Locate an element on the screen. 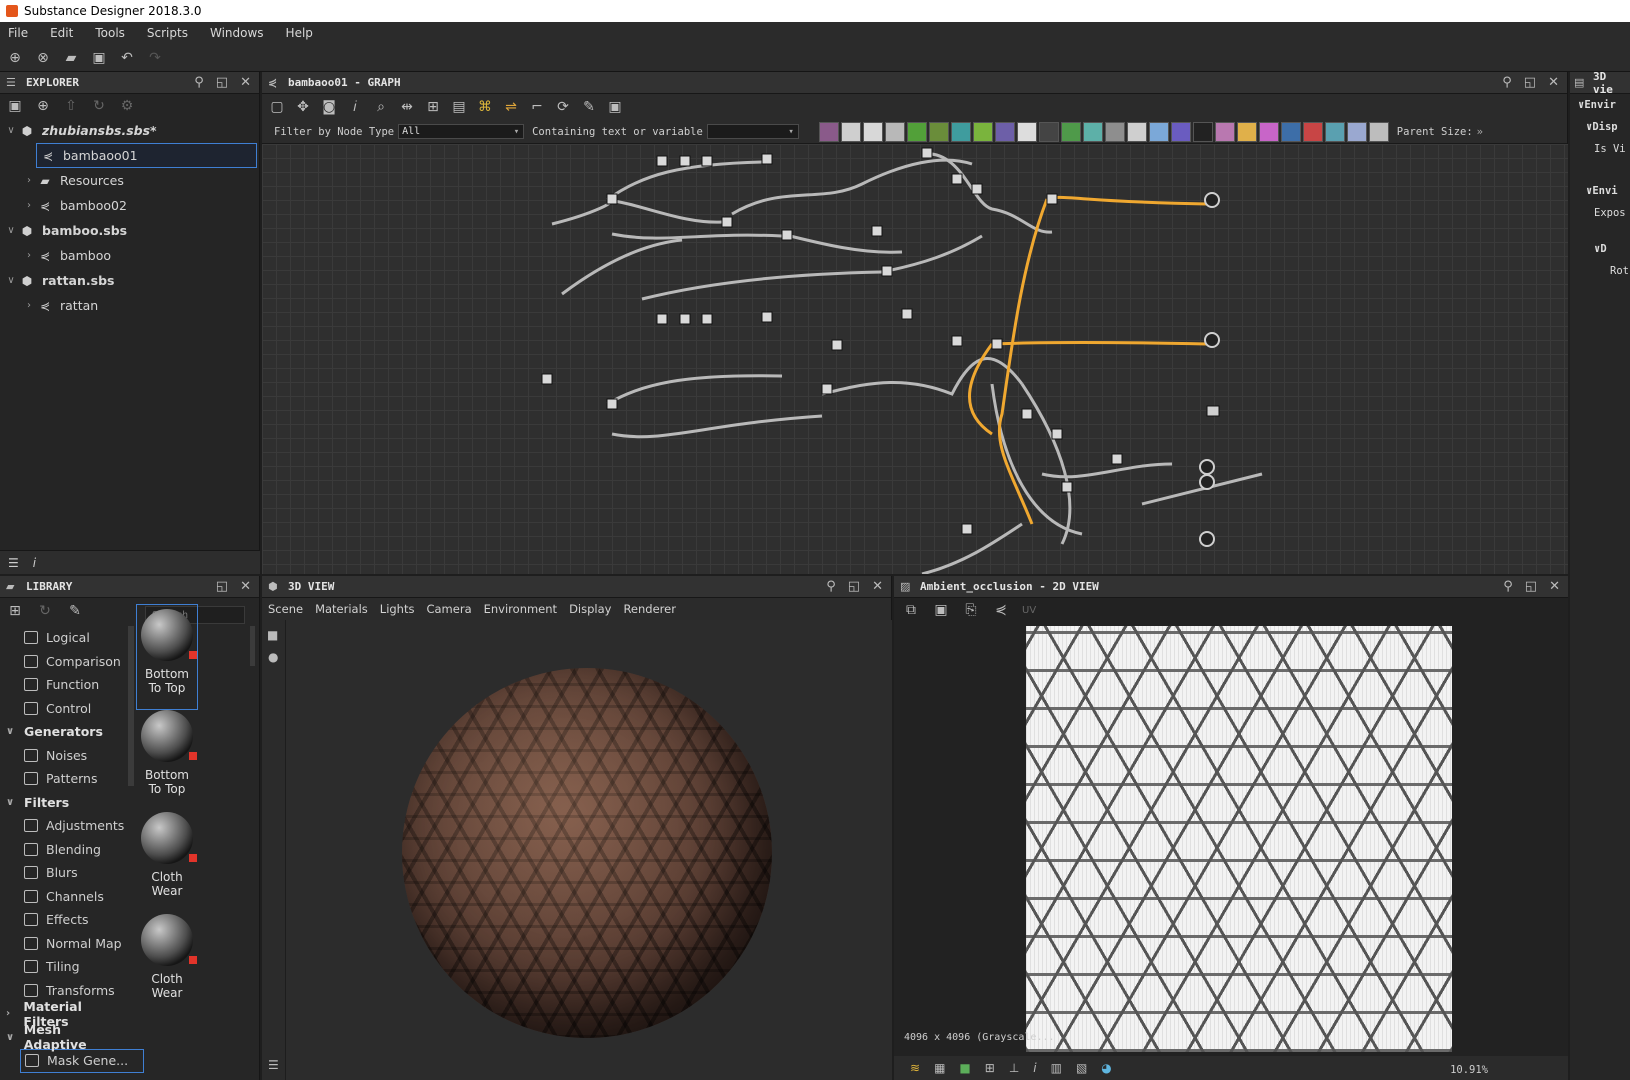  camera-icon: ◙ is located at coordinates (329, 107).